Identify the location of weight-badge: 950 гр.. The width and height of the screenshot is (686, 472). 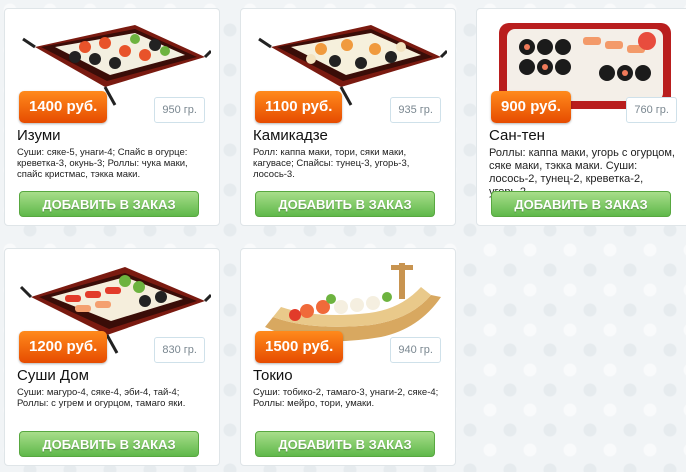
(179, 110).